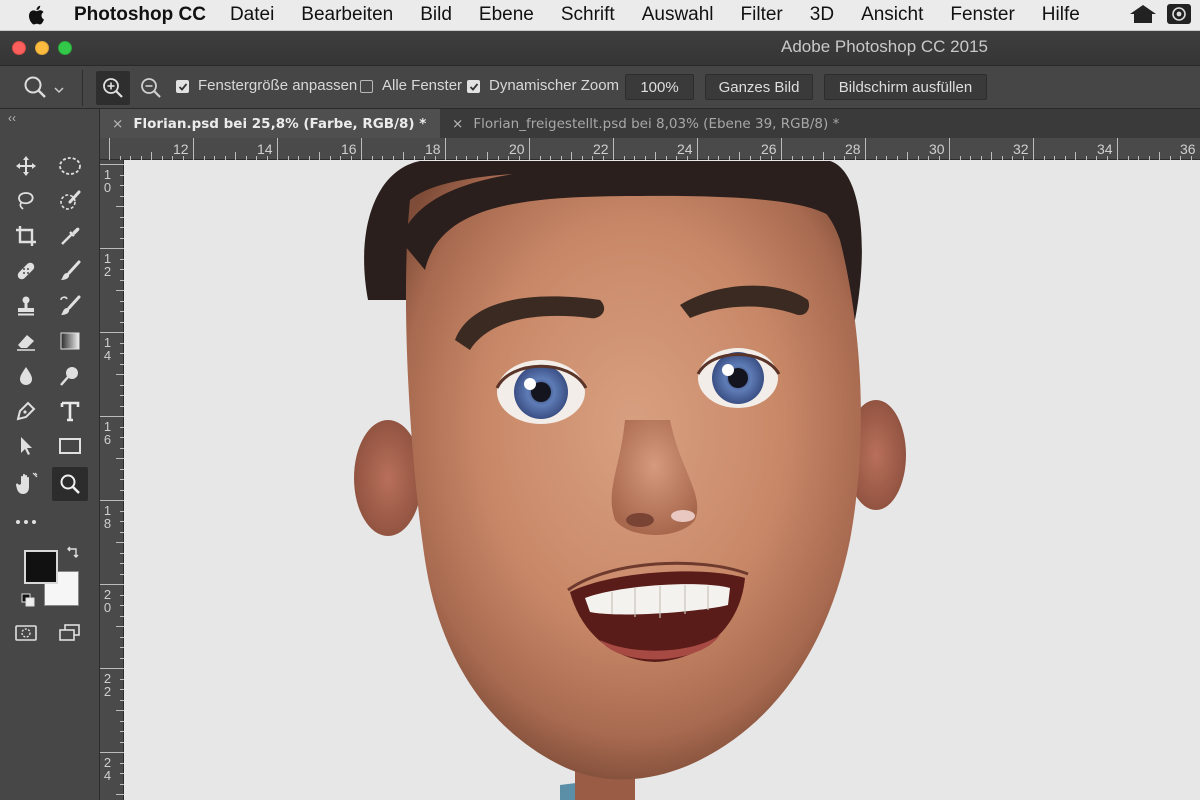 Image resolution: width=1200 pixels, height=800 pixels. Describe the element at coordinates (905, 87) in the screenshot. I see `fill-screen-button: Bildschirm ausfüllen` at that location.